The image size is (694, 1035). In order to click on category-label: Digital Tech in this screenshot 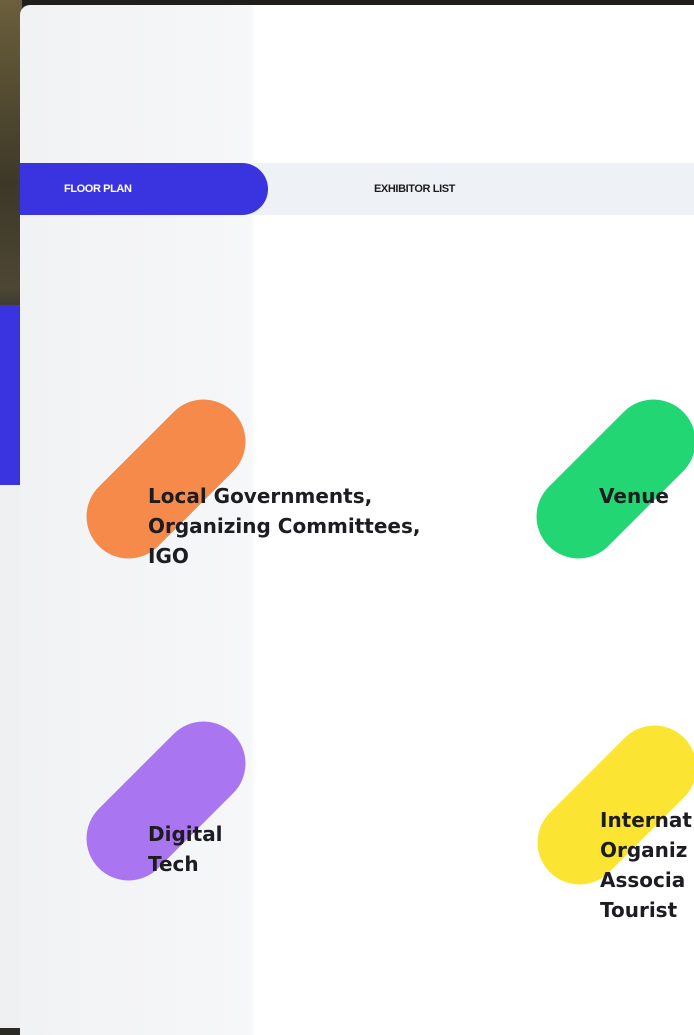, I will do `click(185, 849)`.